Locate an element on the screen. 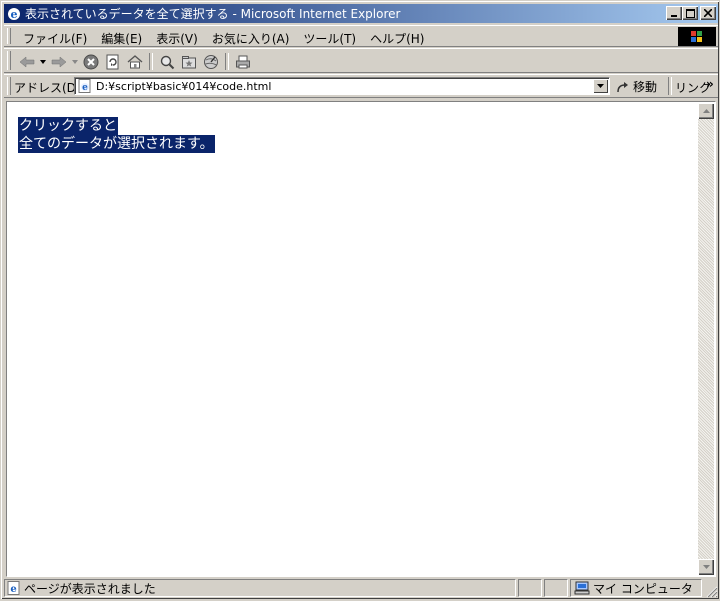  selectable-text: クリックすると 全てのデータが選択されます。 is located at coordinates (116, 135).